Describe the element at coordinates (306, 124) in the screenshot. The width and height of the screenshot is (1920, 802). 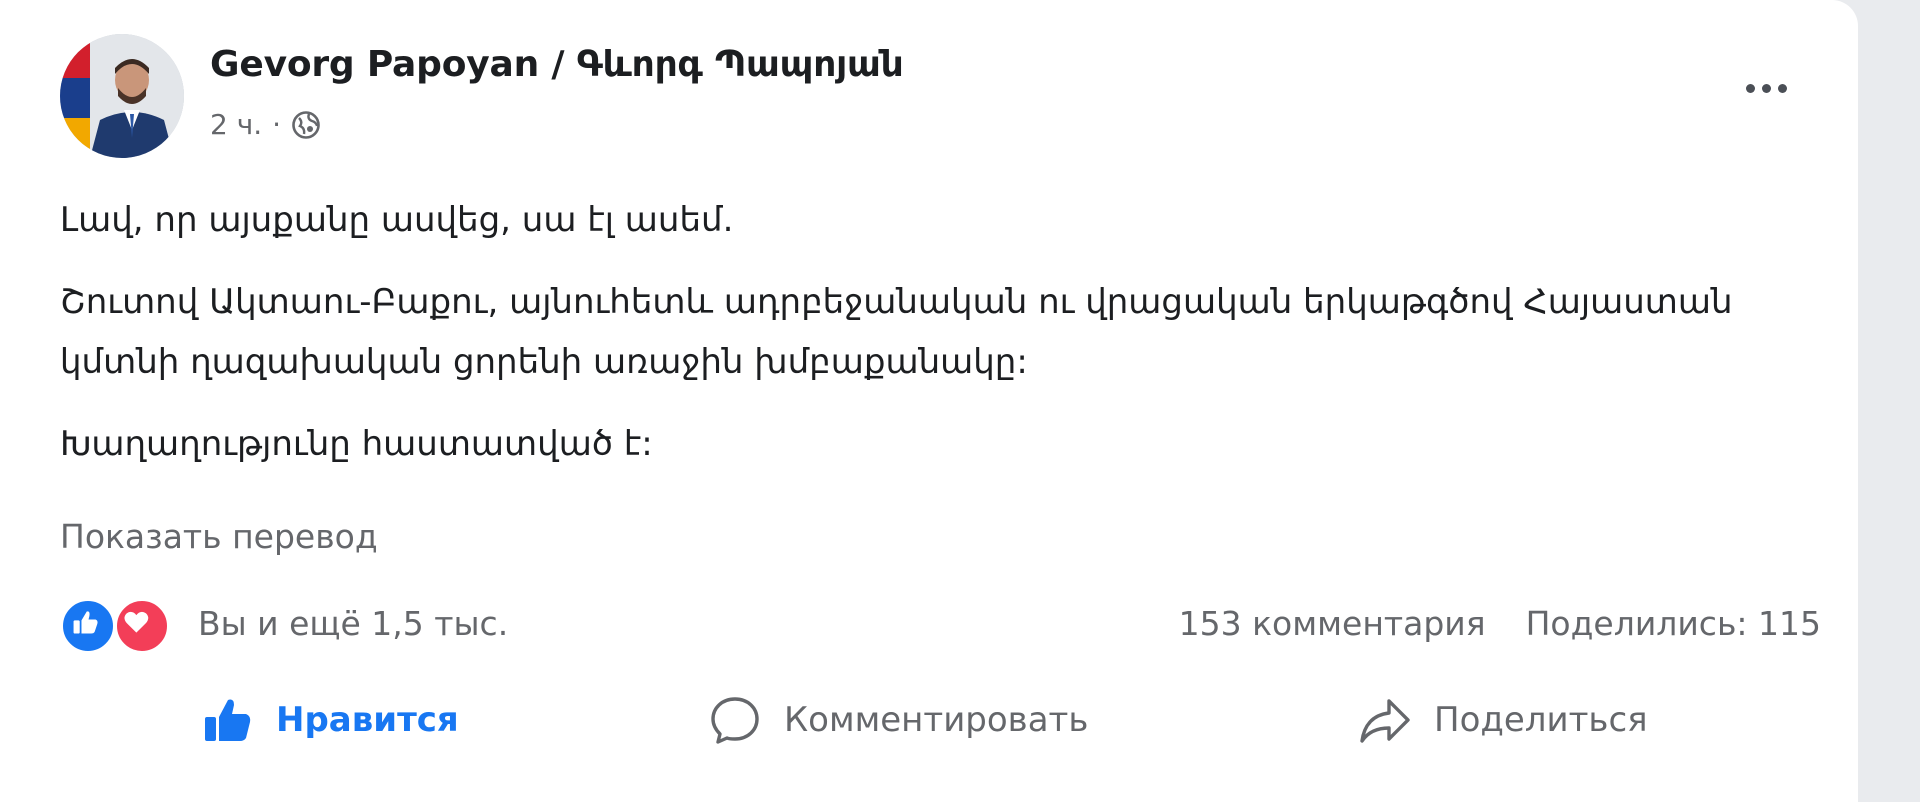
I see `globe-icon` at that location.